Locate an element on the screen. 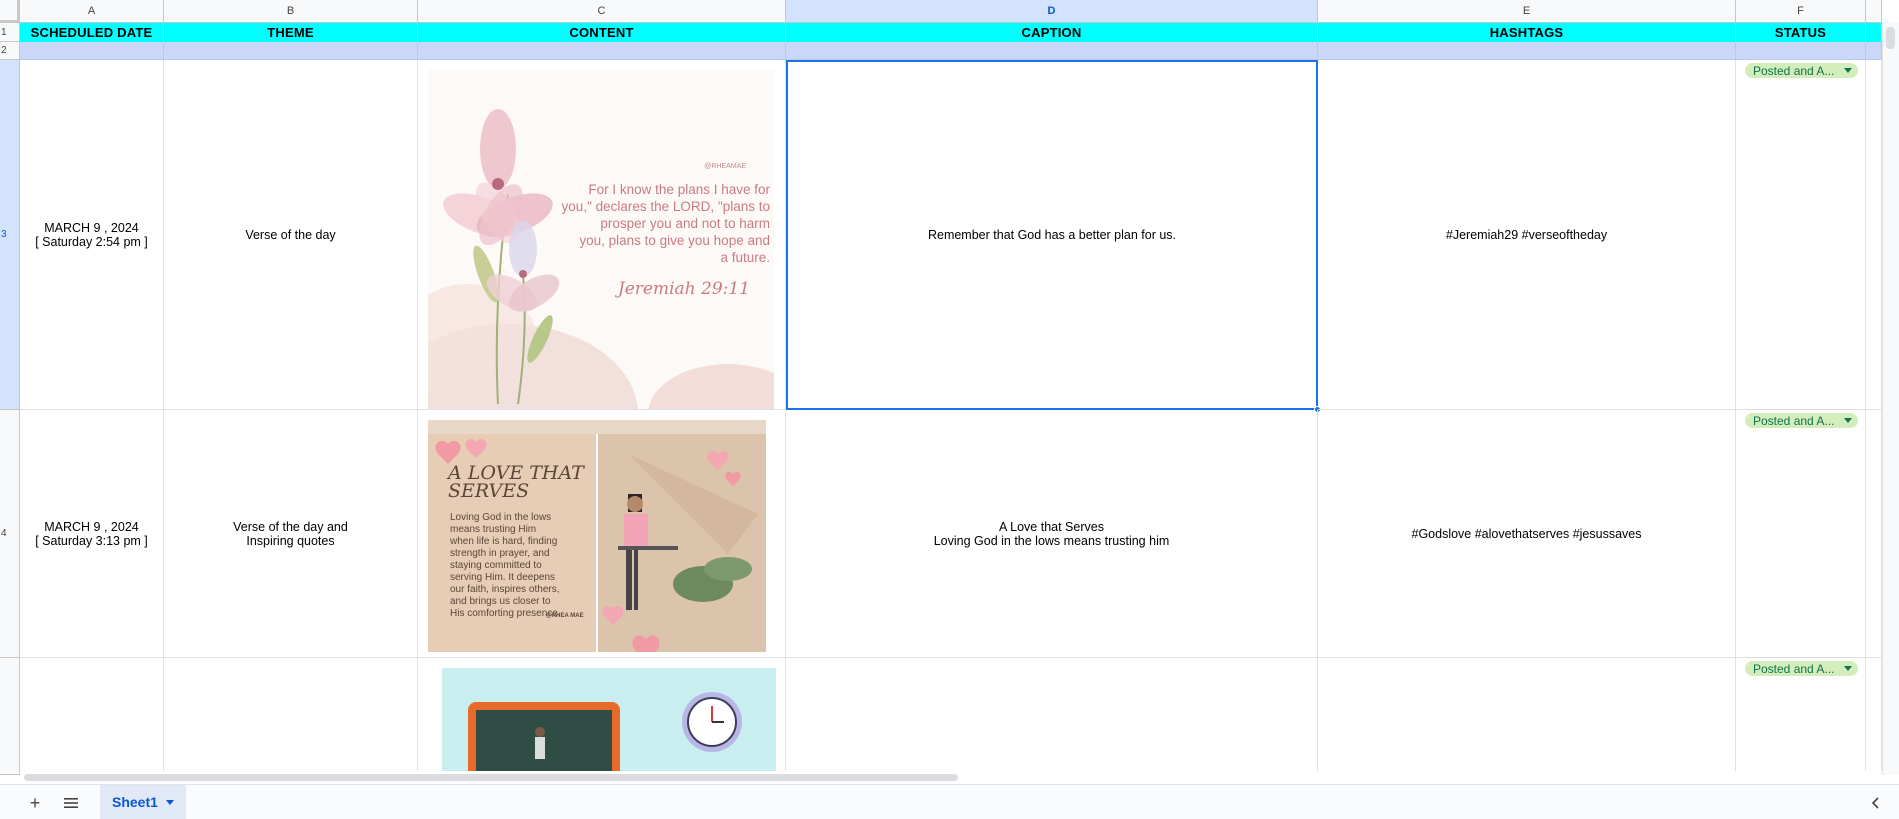 This screenshot has height=819, width=1899. row-header-4: 4 is located at coordinates (10, 534).